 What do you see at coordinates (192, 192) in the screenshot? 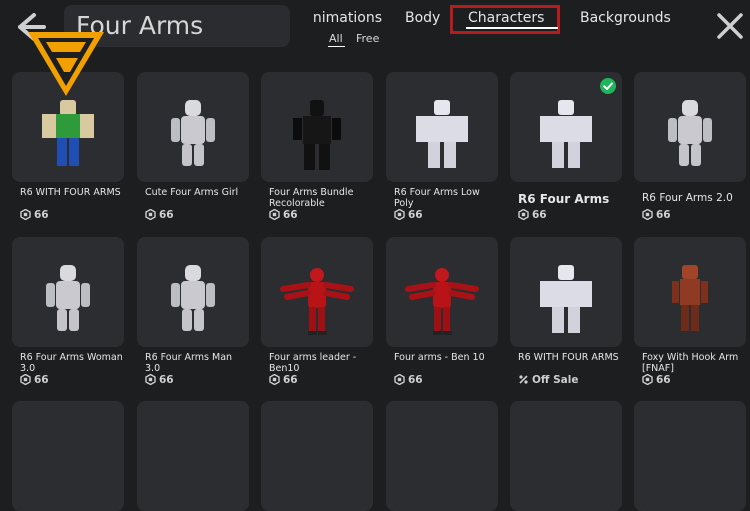
I see `item-name: Cute Four Arms Girl` at bounding box center [192, 192].